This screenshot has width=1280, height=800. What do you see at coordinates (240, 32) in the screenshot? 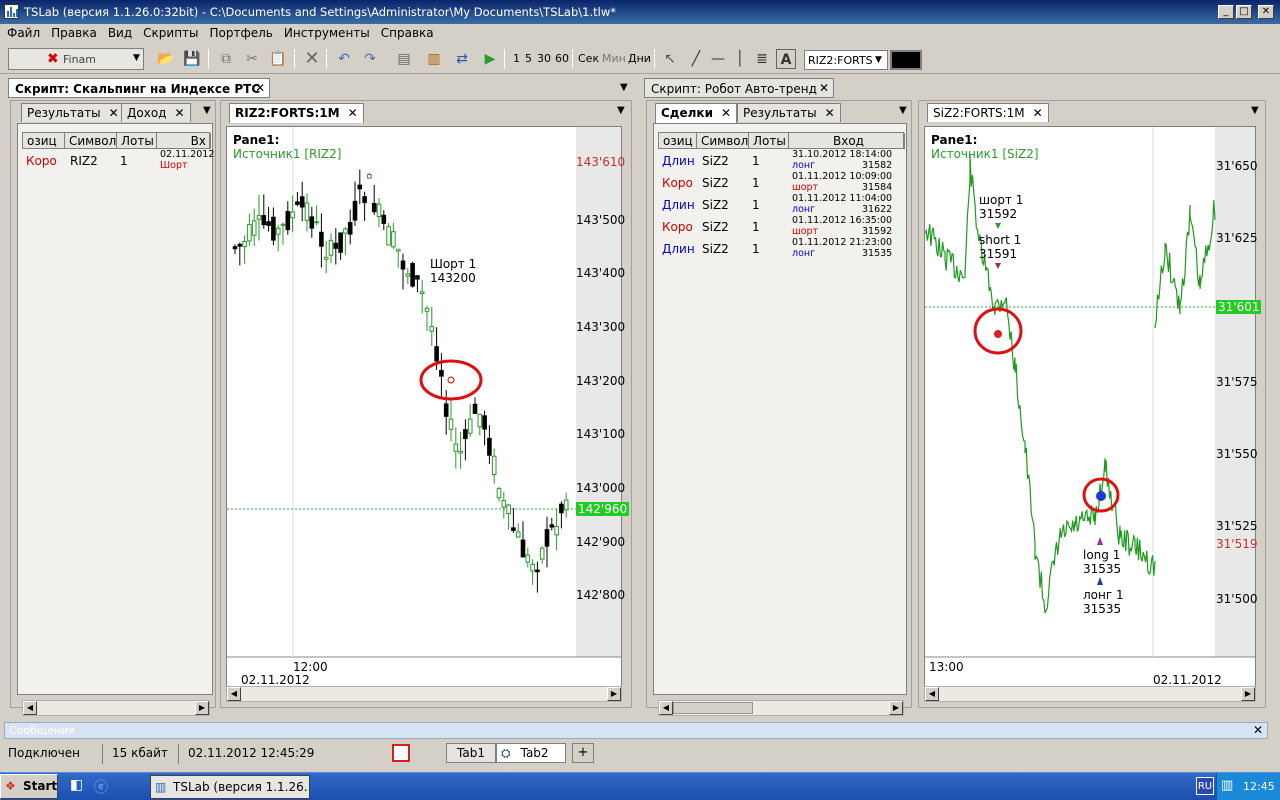
I see `menu-portfolio: Портфель` at bounding box center [240, 32].